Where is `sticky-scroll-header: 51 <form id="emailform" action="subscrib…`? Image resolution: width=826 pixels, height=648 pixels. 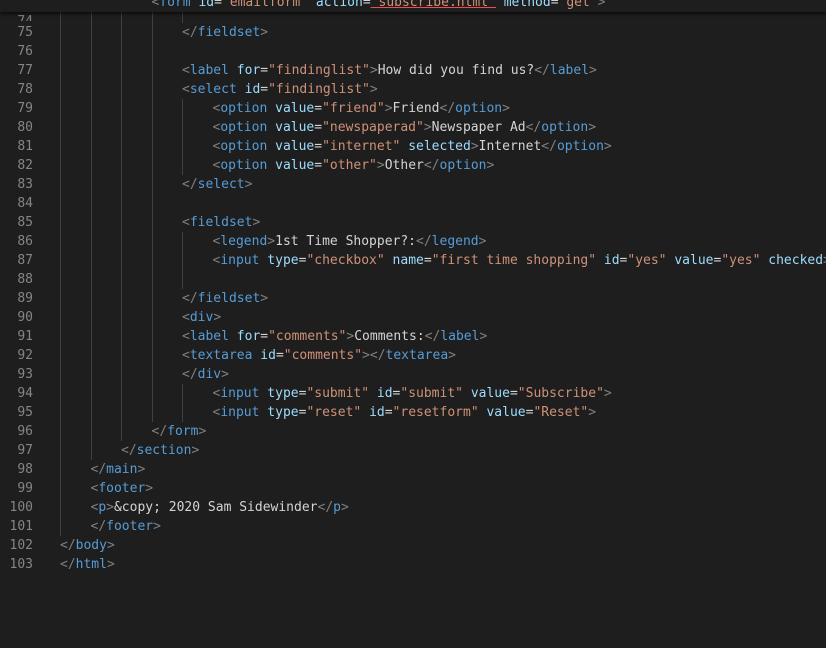 sticky-scroll-header: 51 <form id="emailform" action="subscrib… is located at coordinates (413, 6).